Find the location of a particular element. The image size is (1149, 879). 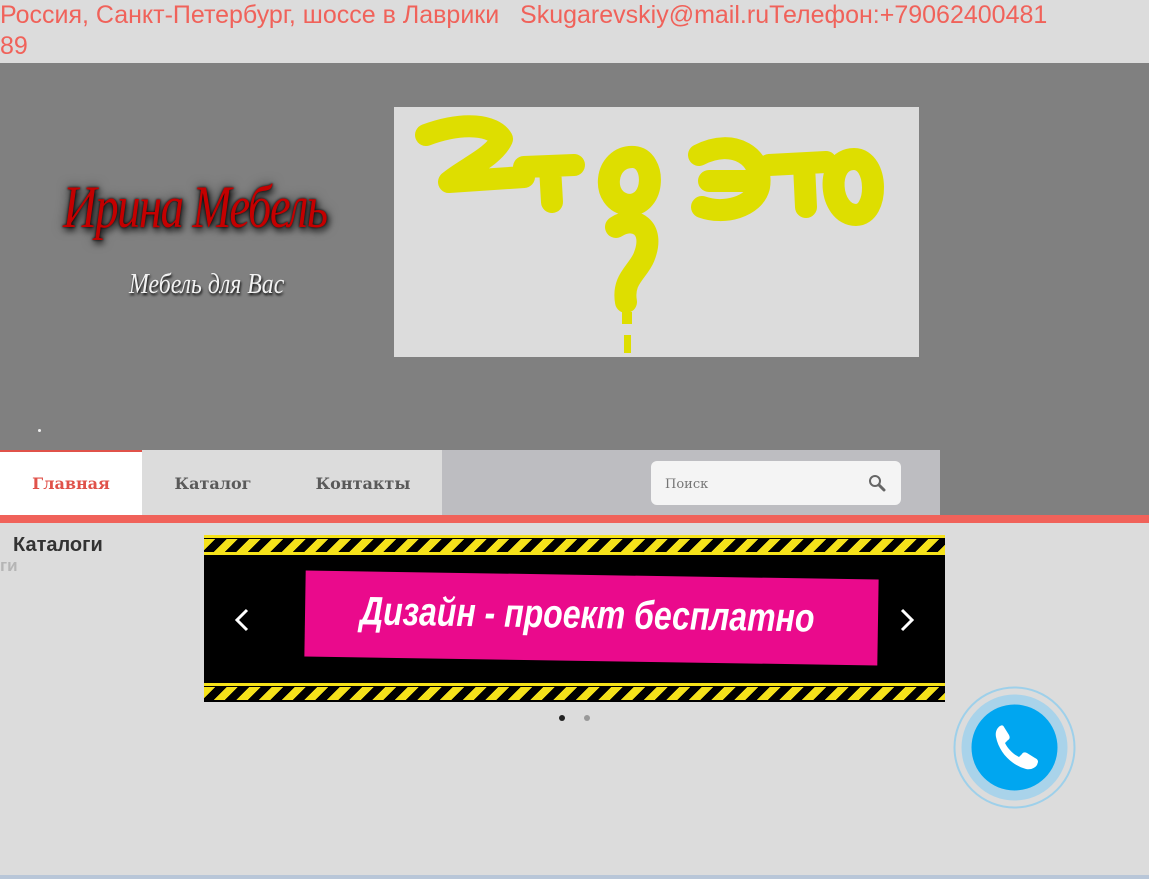

address-text: Россия, Санкт-Петербург, шоссе в Лаврики is located at coordinates (250, 15).